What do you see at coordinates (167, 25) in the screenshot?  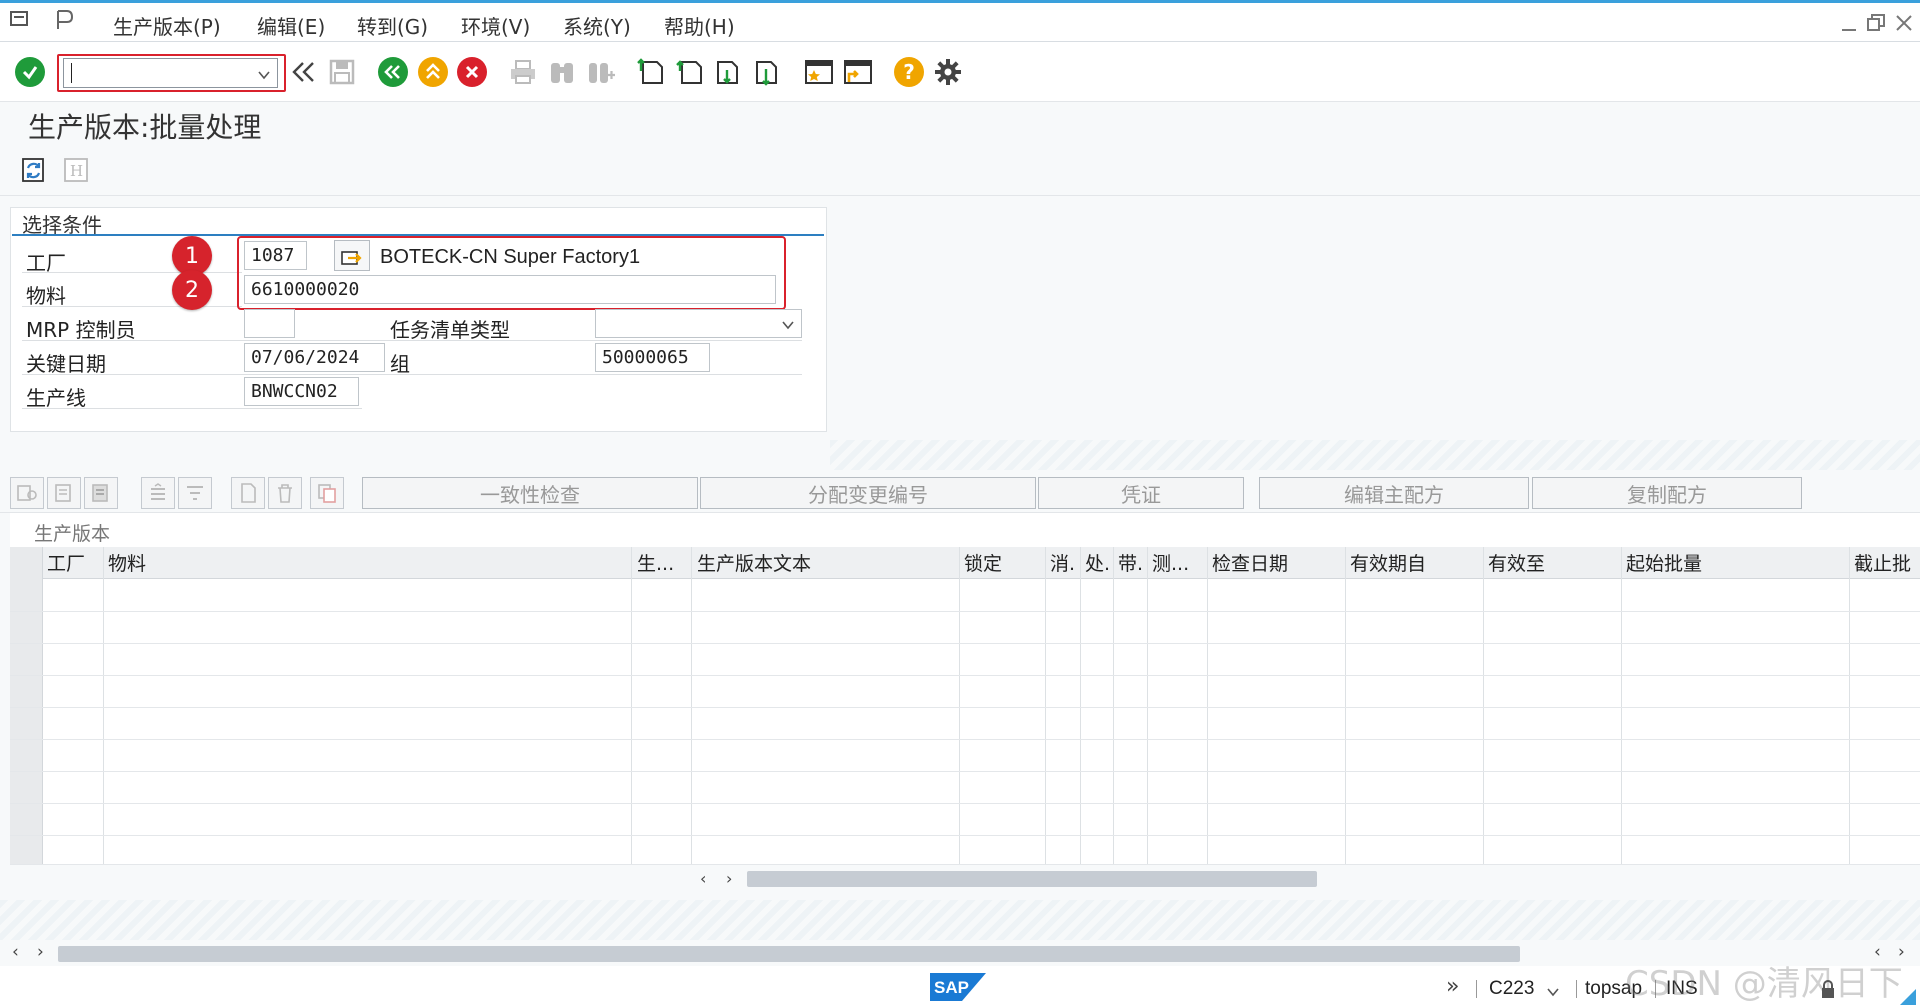 I see `menu-production-version: 生产版本(P)` at bounding box center [167, 25].